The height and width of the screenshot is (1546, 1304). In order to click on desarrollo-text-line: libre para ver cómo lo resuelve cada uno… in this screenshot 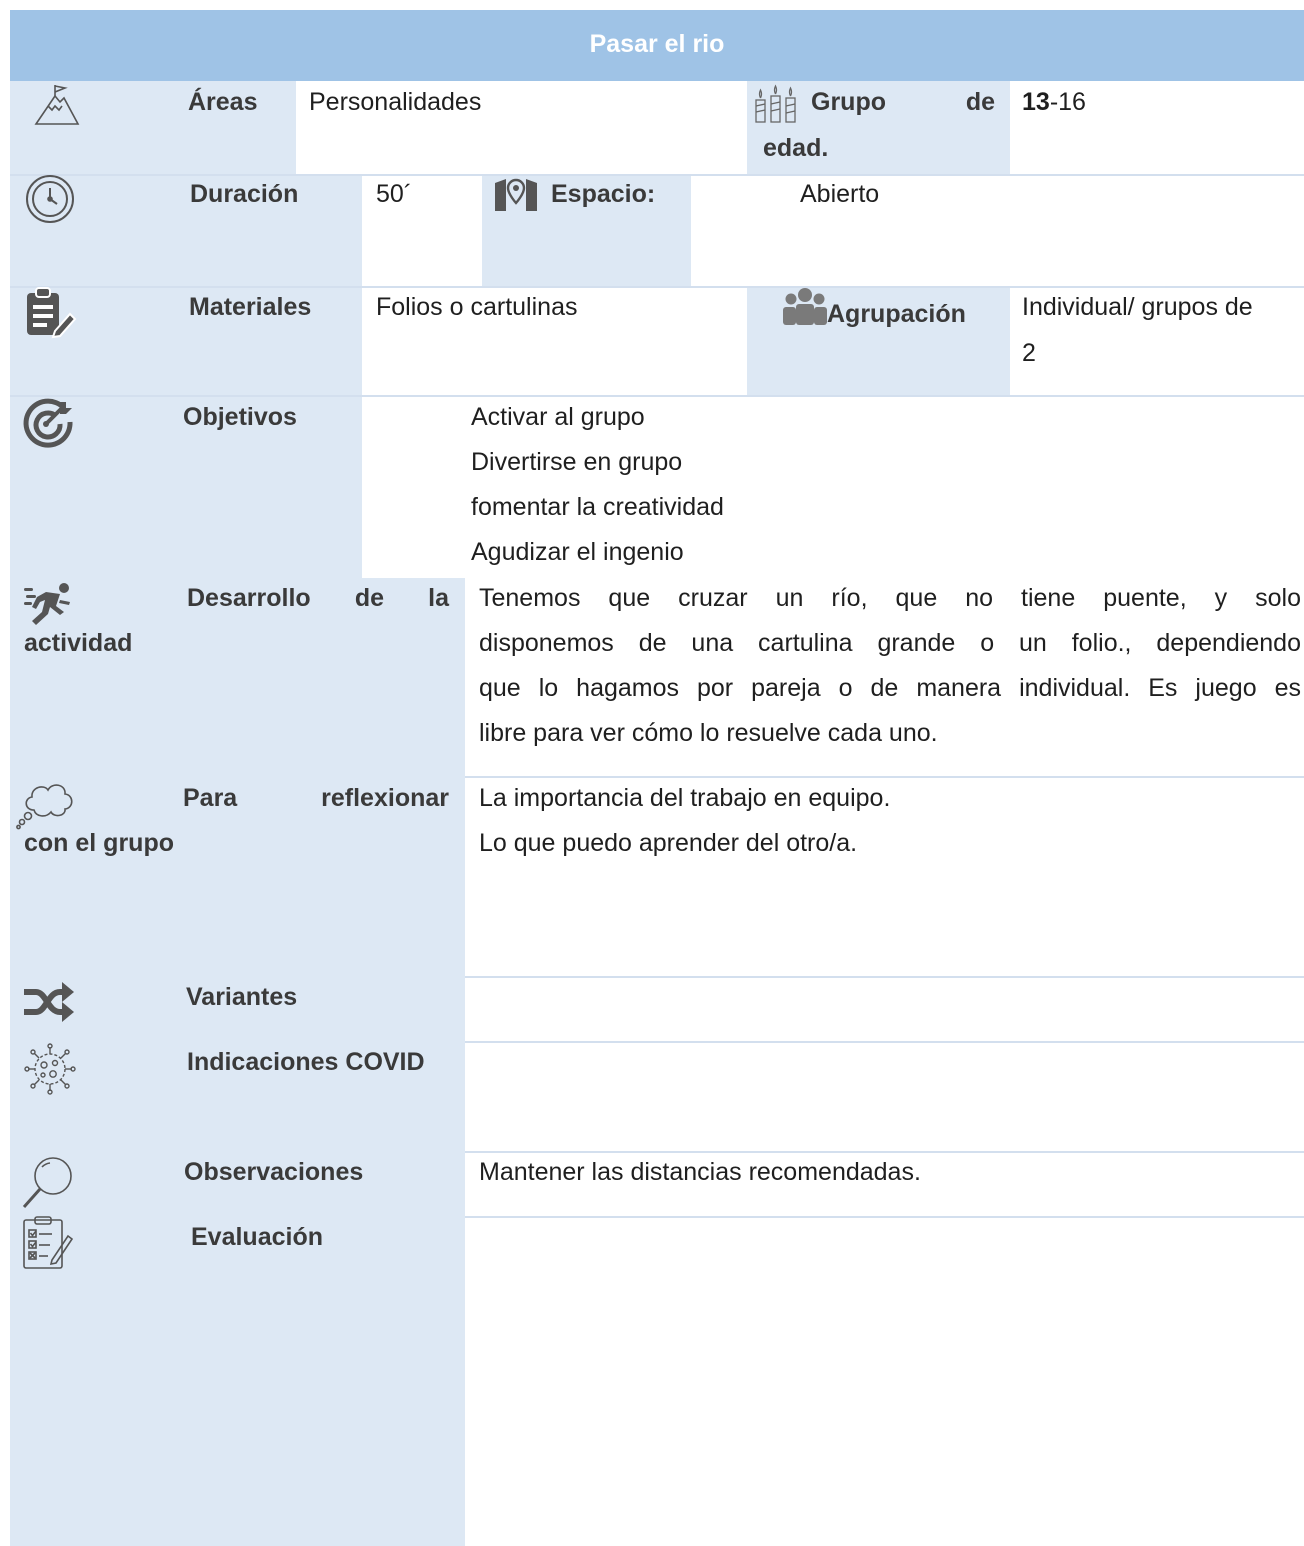, I will do `click(708, 733)`.